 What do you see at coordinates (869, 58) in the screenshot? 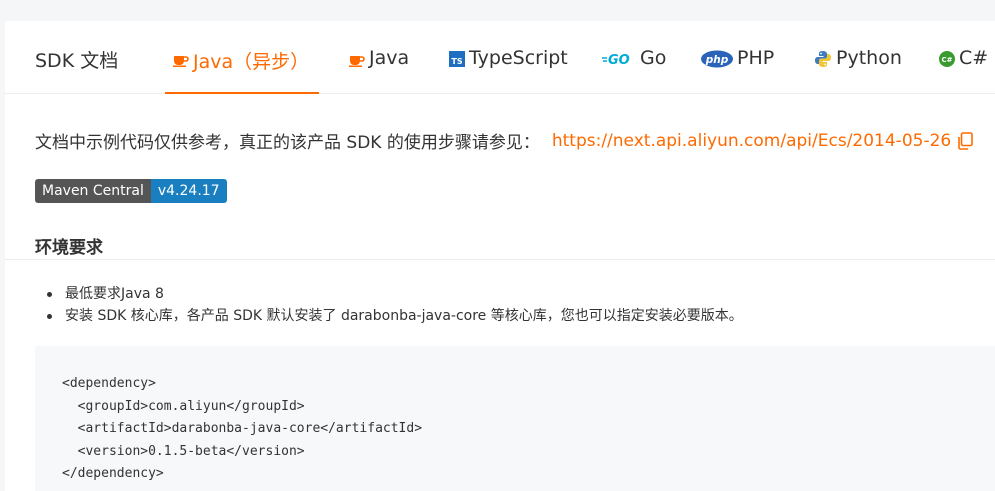
I see `tab-label: Python` at bounding box center [869, 58].